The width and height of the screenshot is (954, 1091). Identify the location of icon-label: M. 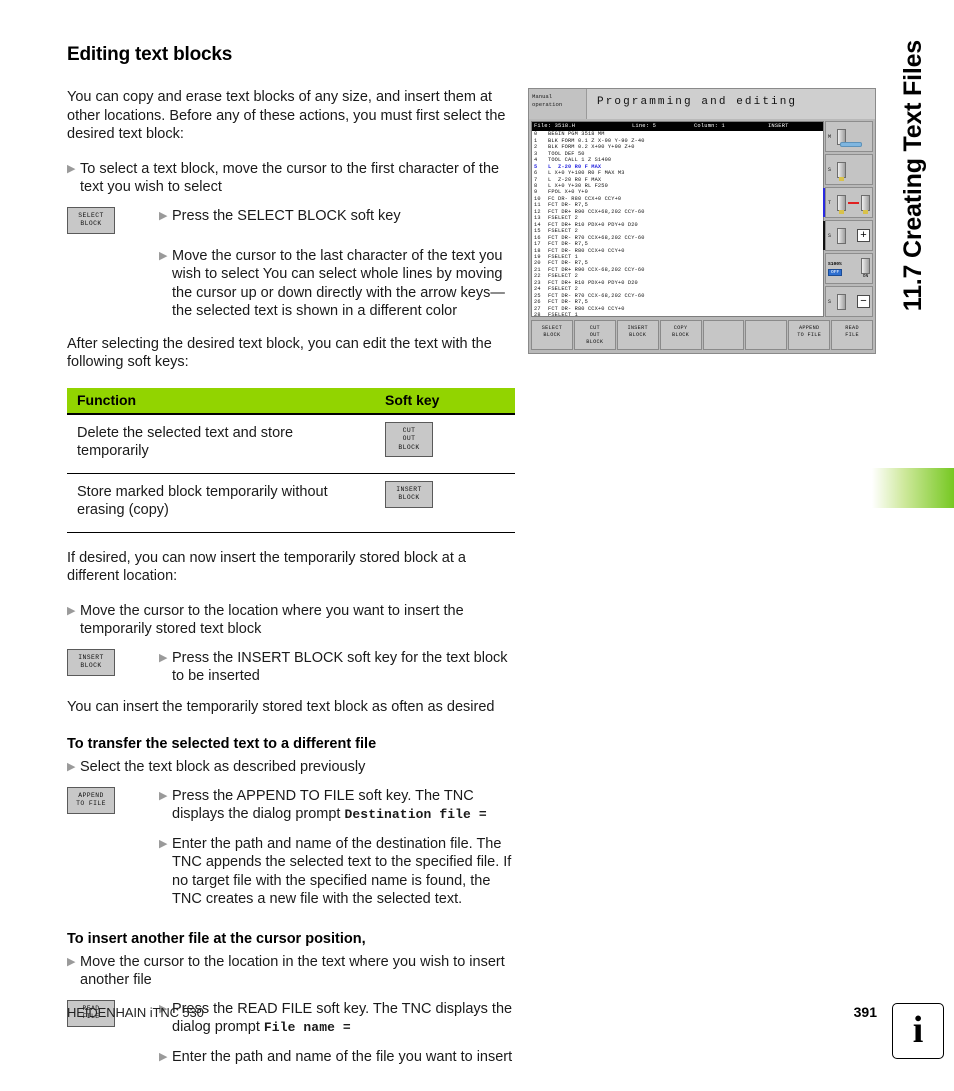
(830, 136).